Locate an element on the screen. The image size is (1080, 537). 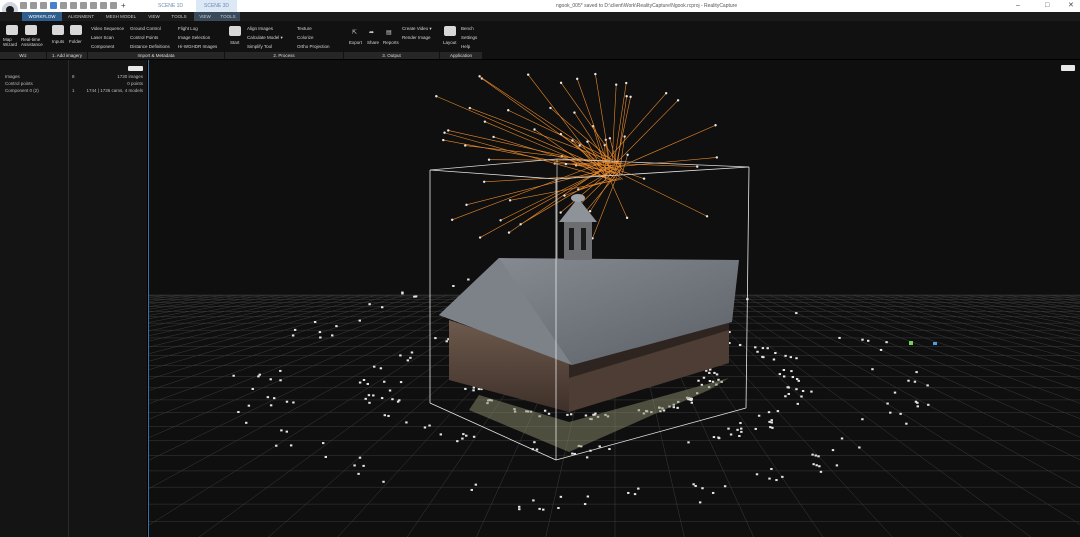
viewport-menu-button is located at coordinates (1068, 68).